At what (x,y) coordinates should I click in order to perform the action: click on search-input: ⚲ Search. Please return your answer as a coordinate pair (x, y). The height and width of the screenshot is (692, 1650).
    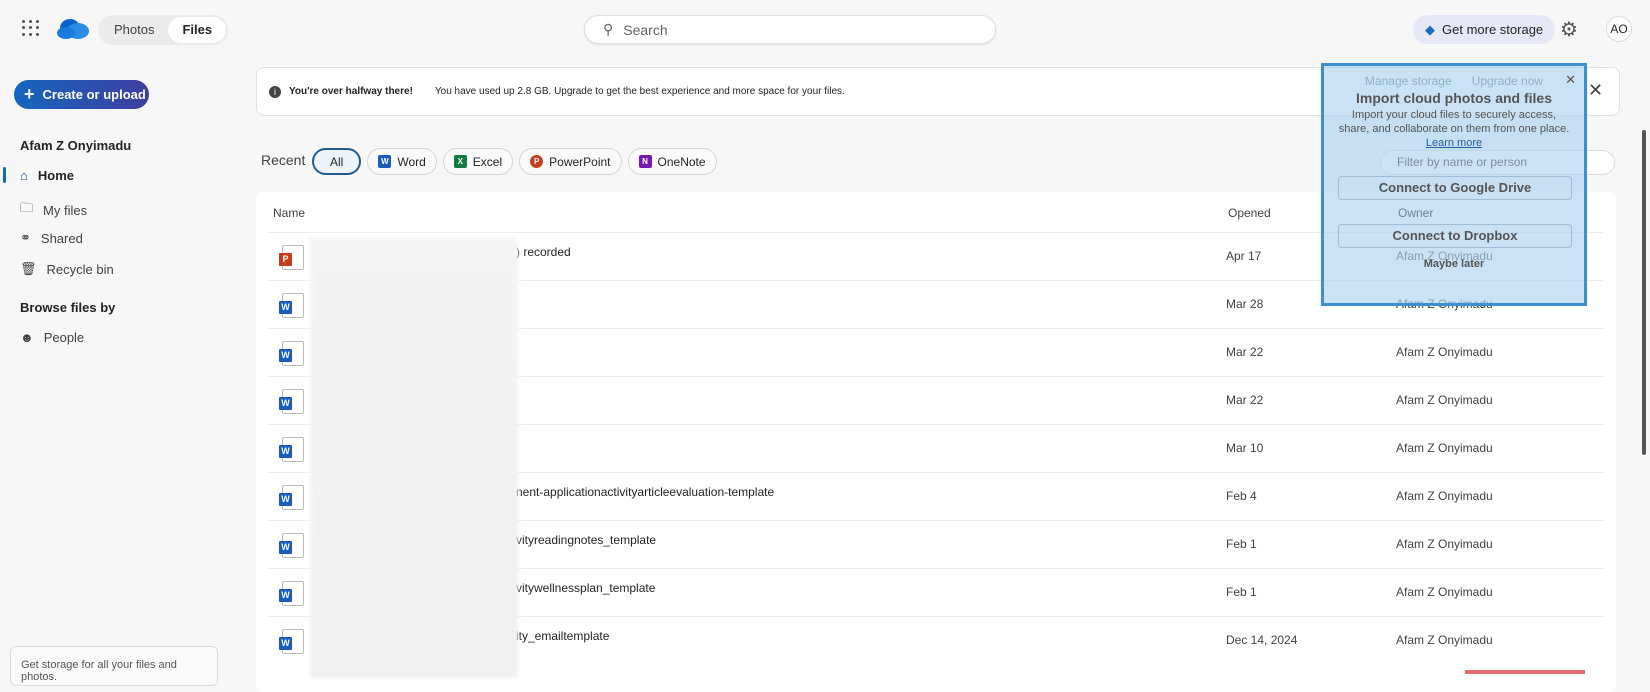
    Looking at the image, I should click on (790, 29).